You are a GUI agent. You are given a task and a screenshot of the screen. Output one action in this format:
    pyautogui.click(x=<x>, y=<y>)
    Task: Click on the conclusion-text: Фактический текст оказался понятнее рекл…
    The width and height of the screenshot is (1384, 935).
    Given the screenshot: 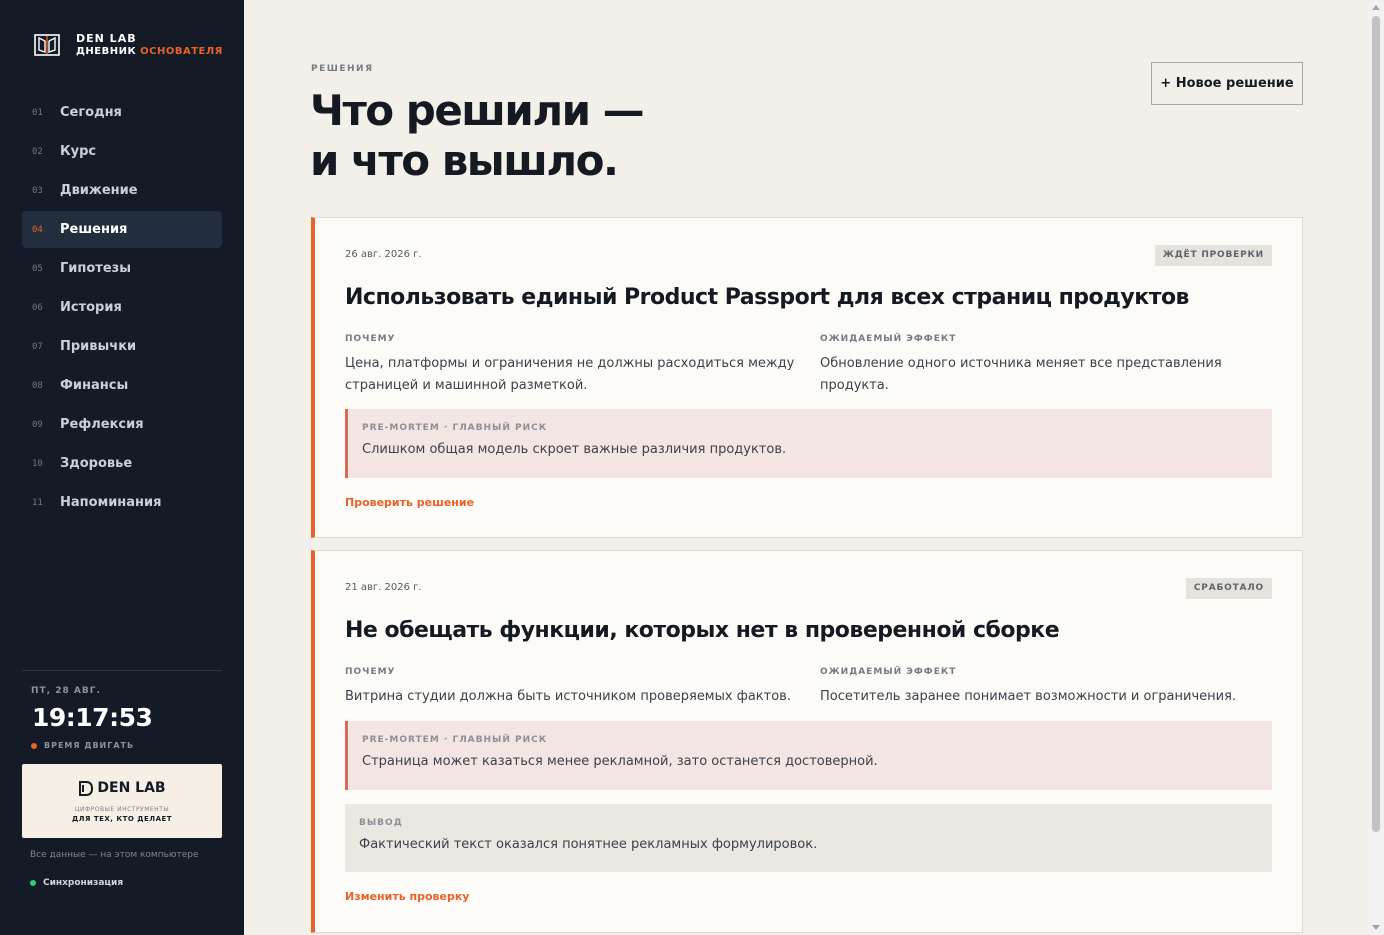 What is the action you would take?
    pyautogui.click(x=588, y=844)
    